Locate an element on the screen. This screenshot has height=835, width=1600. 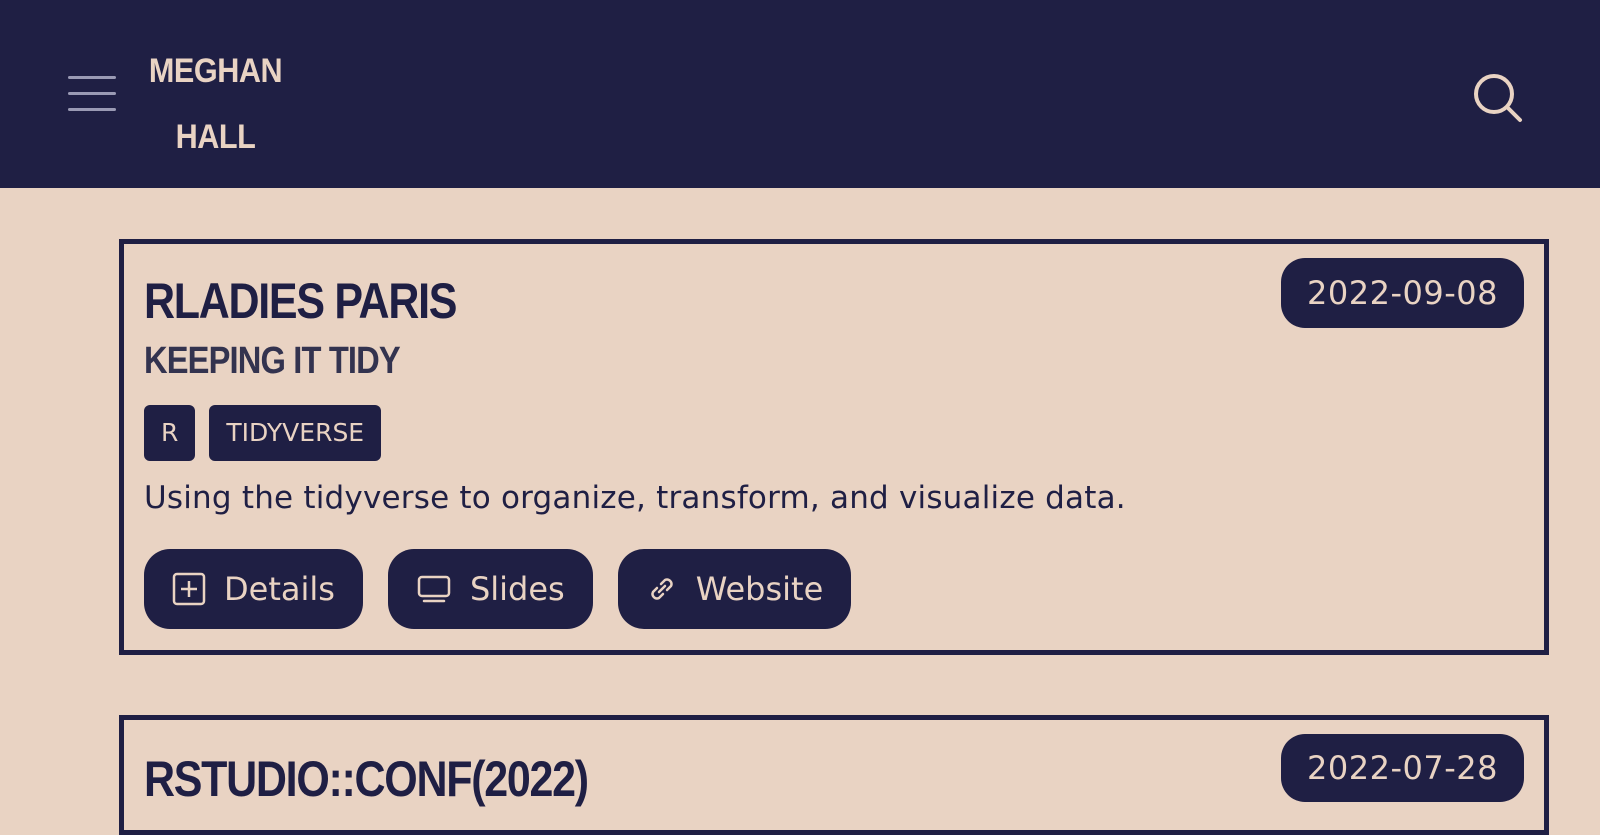
talk-tags: R TIDYVERSE is located at coordinates (263, 433).